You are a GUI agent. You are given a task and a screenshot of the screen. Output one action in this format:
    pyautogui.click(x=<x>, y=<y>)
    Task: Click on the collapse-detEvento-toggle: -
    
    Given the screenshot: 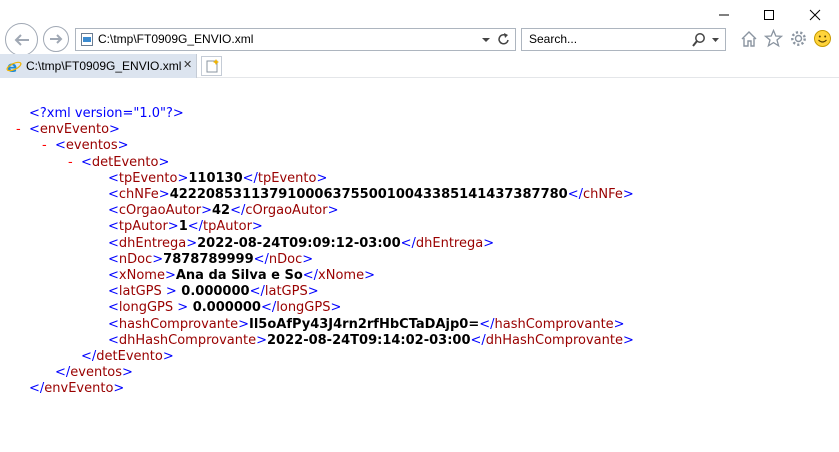 What is the action you would take?
    pyautogui.click(x=70, y=163)
    